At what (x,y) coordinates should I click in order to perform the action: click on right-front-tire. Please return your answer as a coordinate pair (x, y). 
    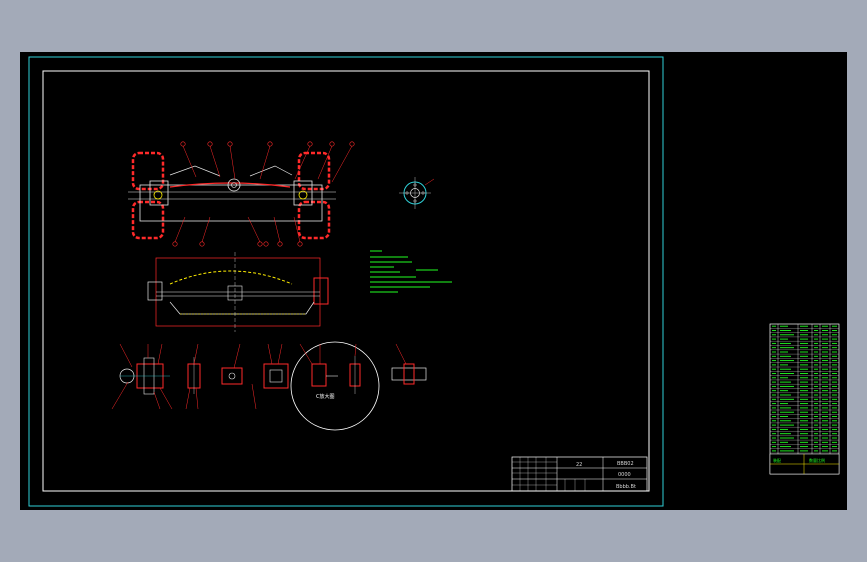
    Looking at the image, I should click on (314, 171).